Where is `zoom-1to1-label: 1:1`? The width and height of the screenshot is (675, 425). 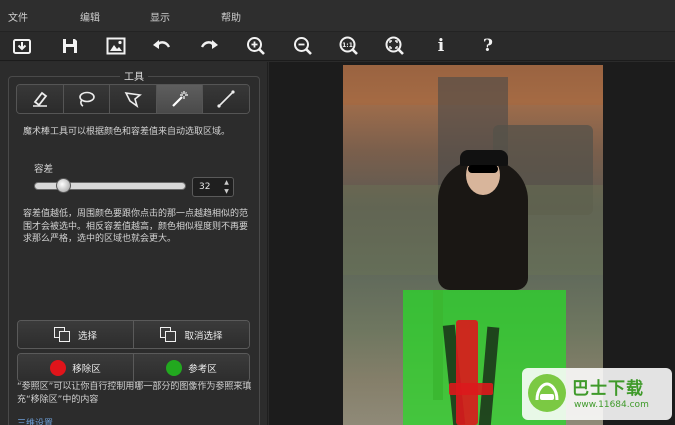
zoom-1to1-label: 1:1 is located at coordinates (347, 45).